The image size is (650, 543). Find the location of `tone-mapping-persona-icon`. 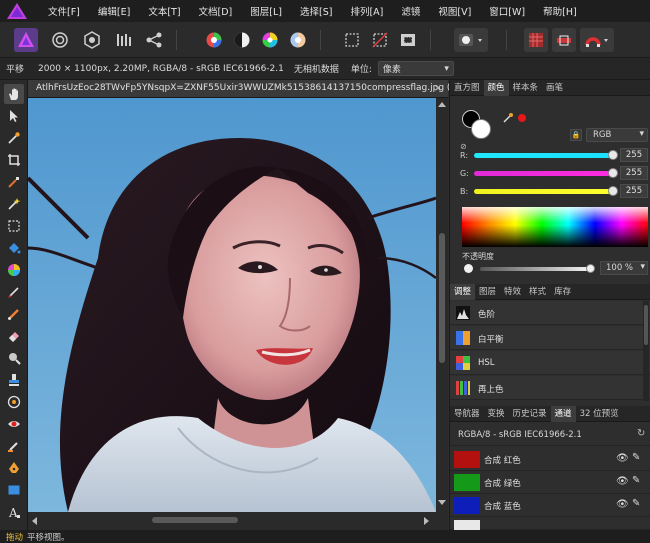

tone-mapping-persona-icon is located at coordinates (124, 40).